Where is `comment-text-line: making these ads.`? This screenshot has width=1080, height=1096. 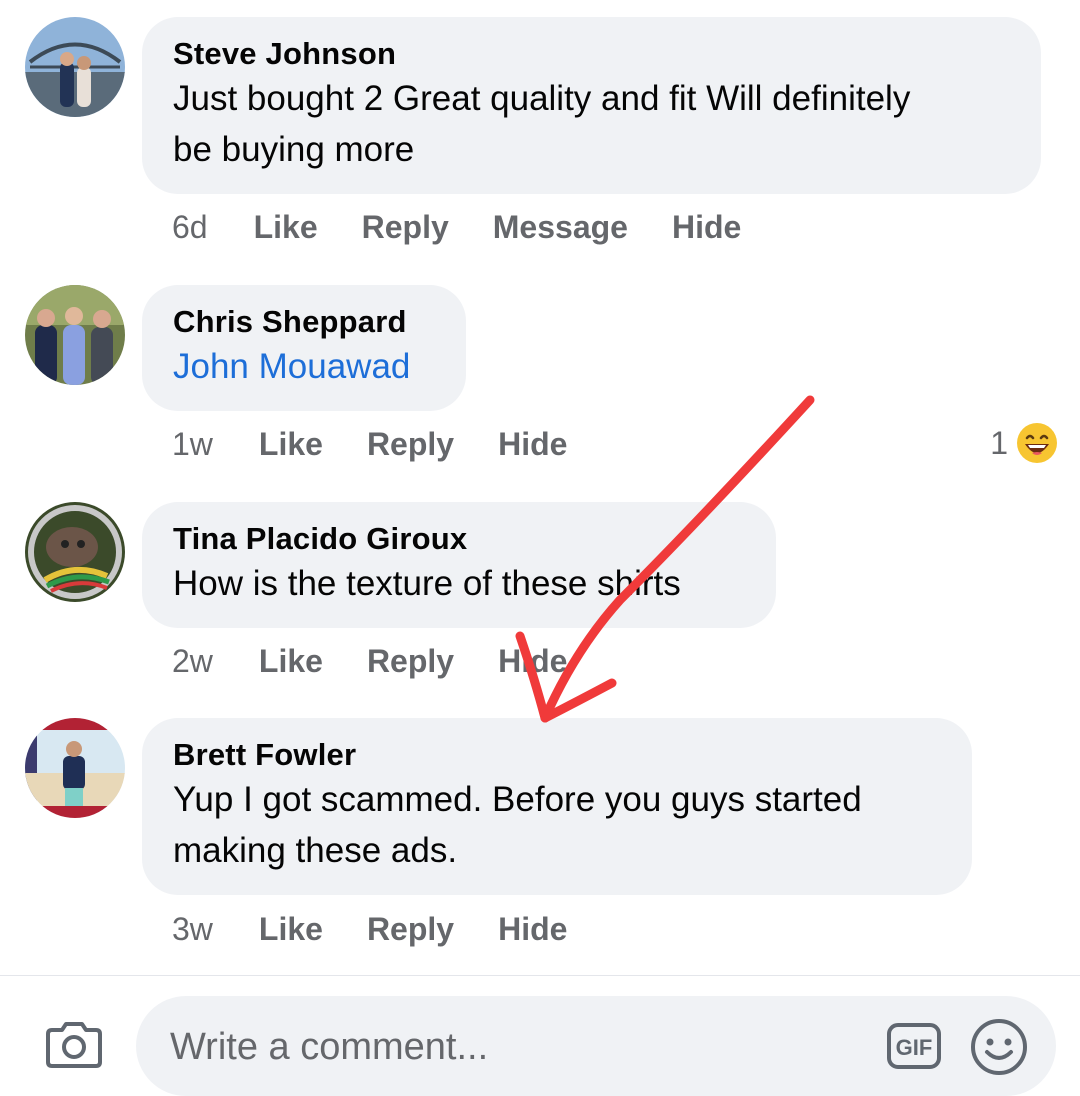
comment-text-line: making these ads. is located at coordinates (315, 850).